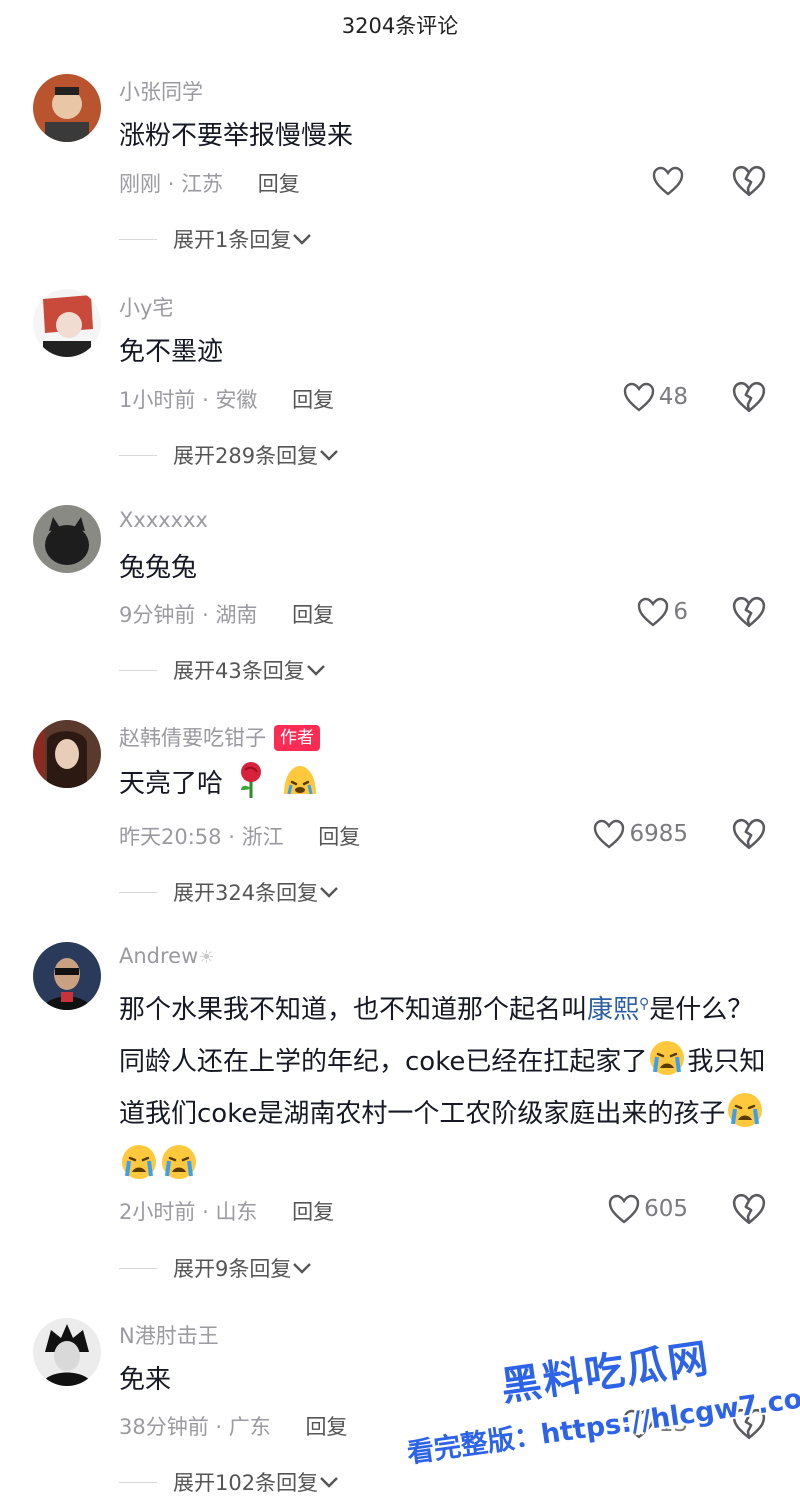 Image resolution: width=800 pixels, height=1501 pixels. I want to click on comment-text: 免来, so click(145, 1380).